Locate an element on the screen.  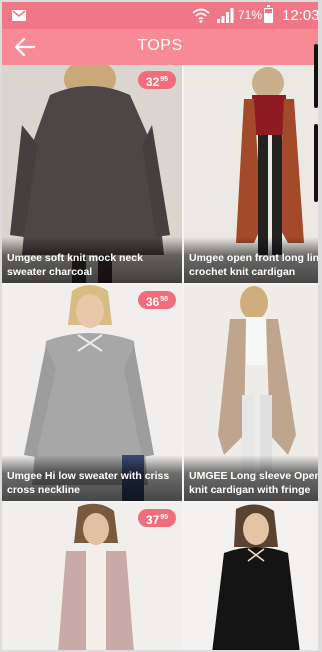
app-bar: TOPS is located at coordinates (160, 47).